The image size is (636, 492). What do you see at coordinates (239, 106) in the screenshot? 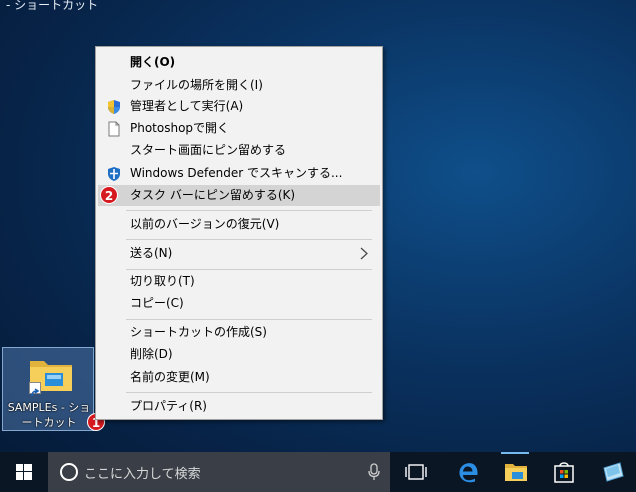
I see `menu-item-run-as-admin: 管理者として実行(A)` at bounding box center [239, 106].